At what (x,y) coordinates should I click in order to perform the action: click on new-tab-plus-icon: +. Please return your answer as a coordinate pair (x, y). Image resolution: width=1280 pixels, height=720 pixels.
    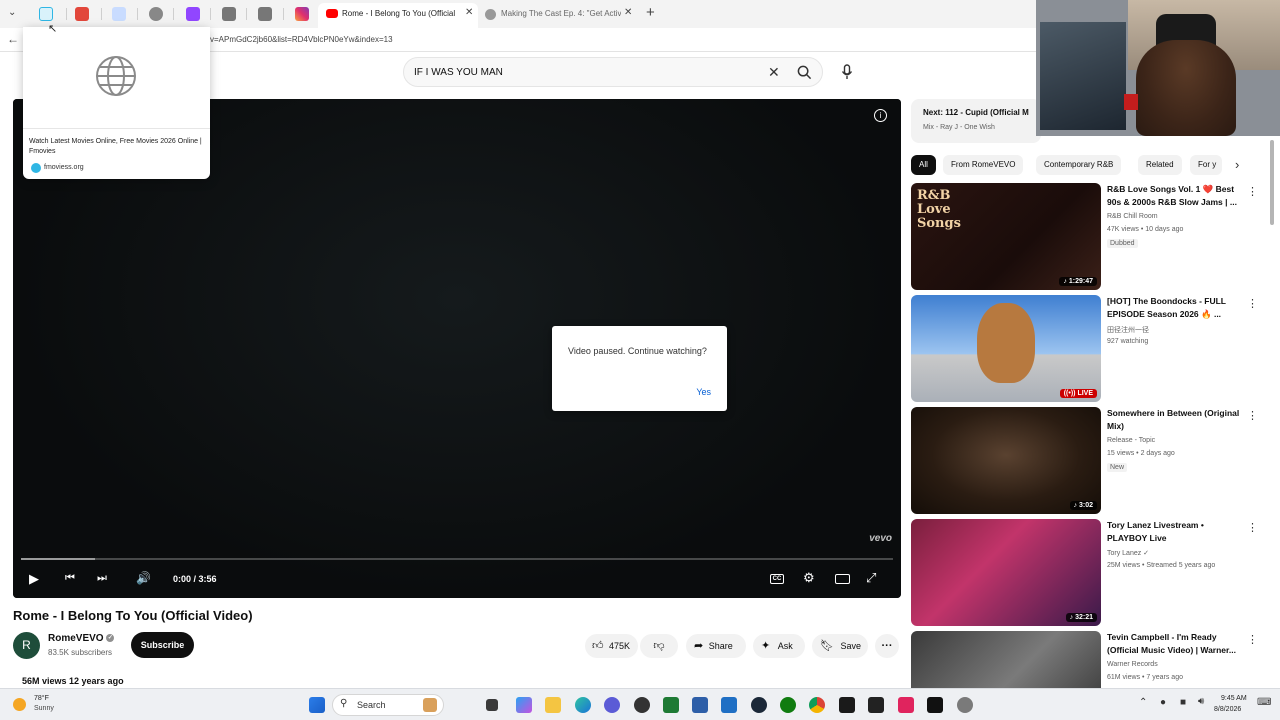
    Looking at the image, I should click on (650, 12).